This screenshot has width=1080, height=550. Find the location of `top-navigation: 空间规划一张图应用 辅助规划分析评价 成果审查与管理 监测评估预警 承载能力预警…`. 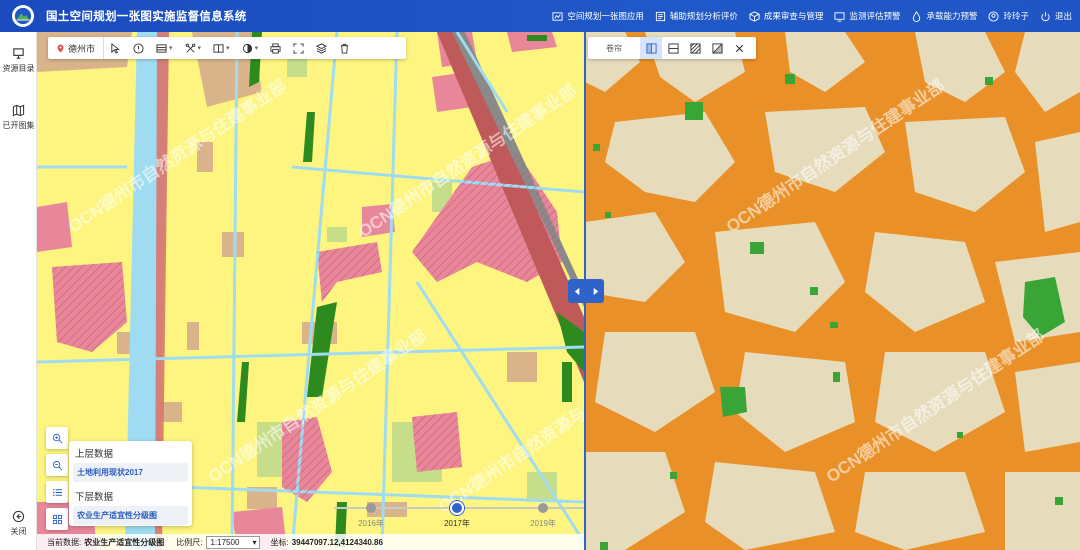

top-navigation: 空间规划一张图应用 辅助规划分析评价 成果审查与管理 监测评估预警 承载能力预警… is located at coordinates (806, 16).